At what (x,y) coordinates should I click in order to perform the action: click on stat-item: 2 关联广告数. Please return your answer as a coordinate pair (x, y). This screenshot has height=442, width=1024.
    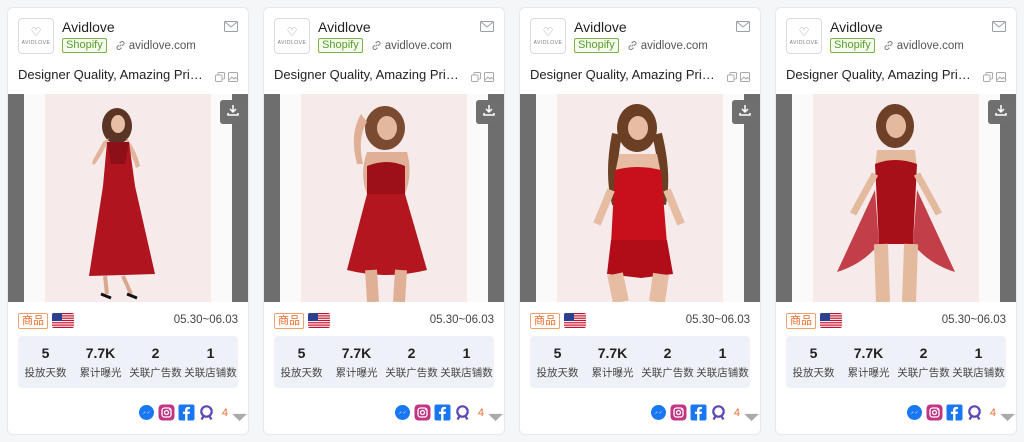
    Looking at the image, I should click on (667, 362).